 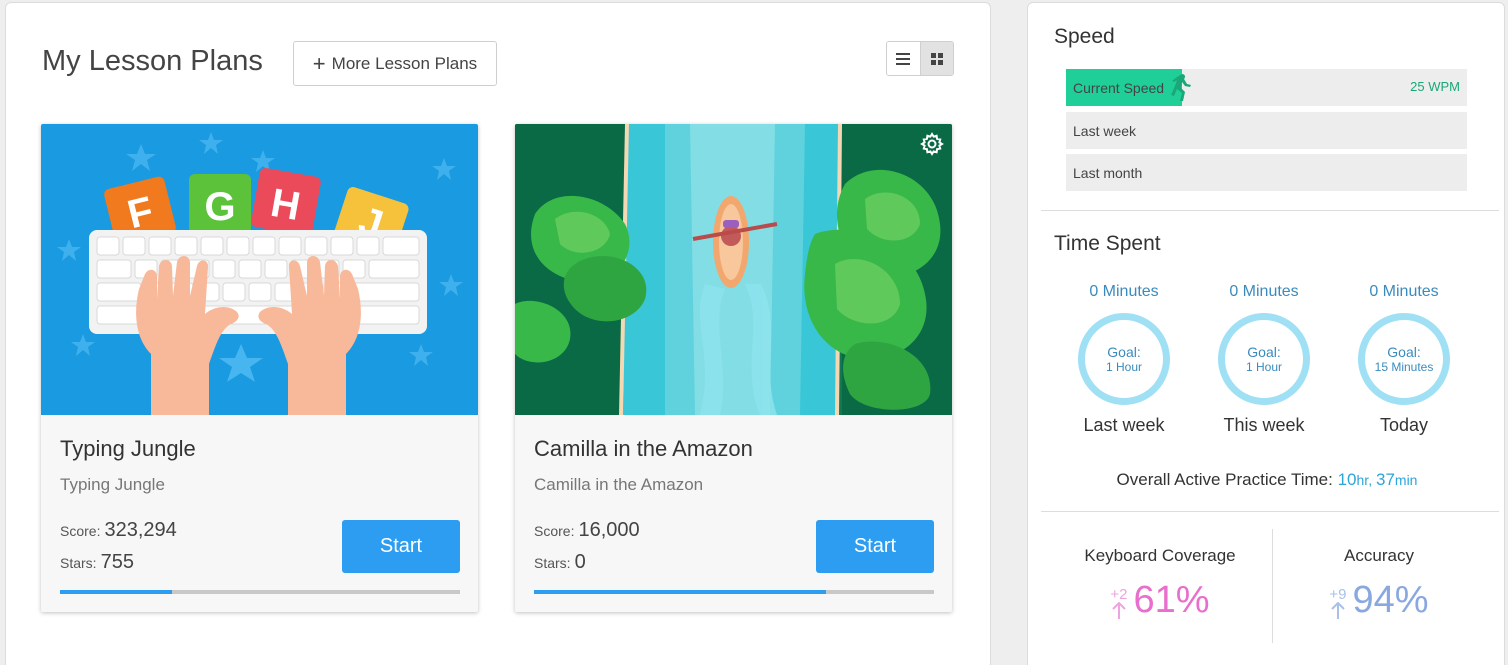 I want to click on last-week-label: Last week, so click(x=1105, y=131).